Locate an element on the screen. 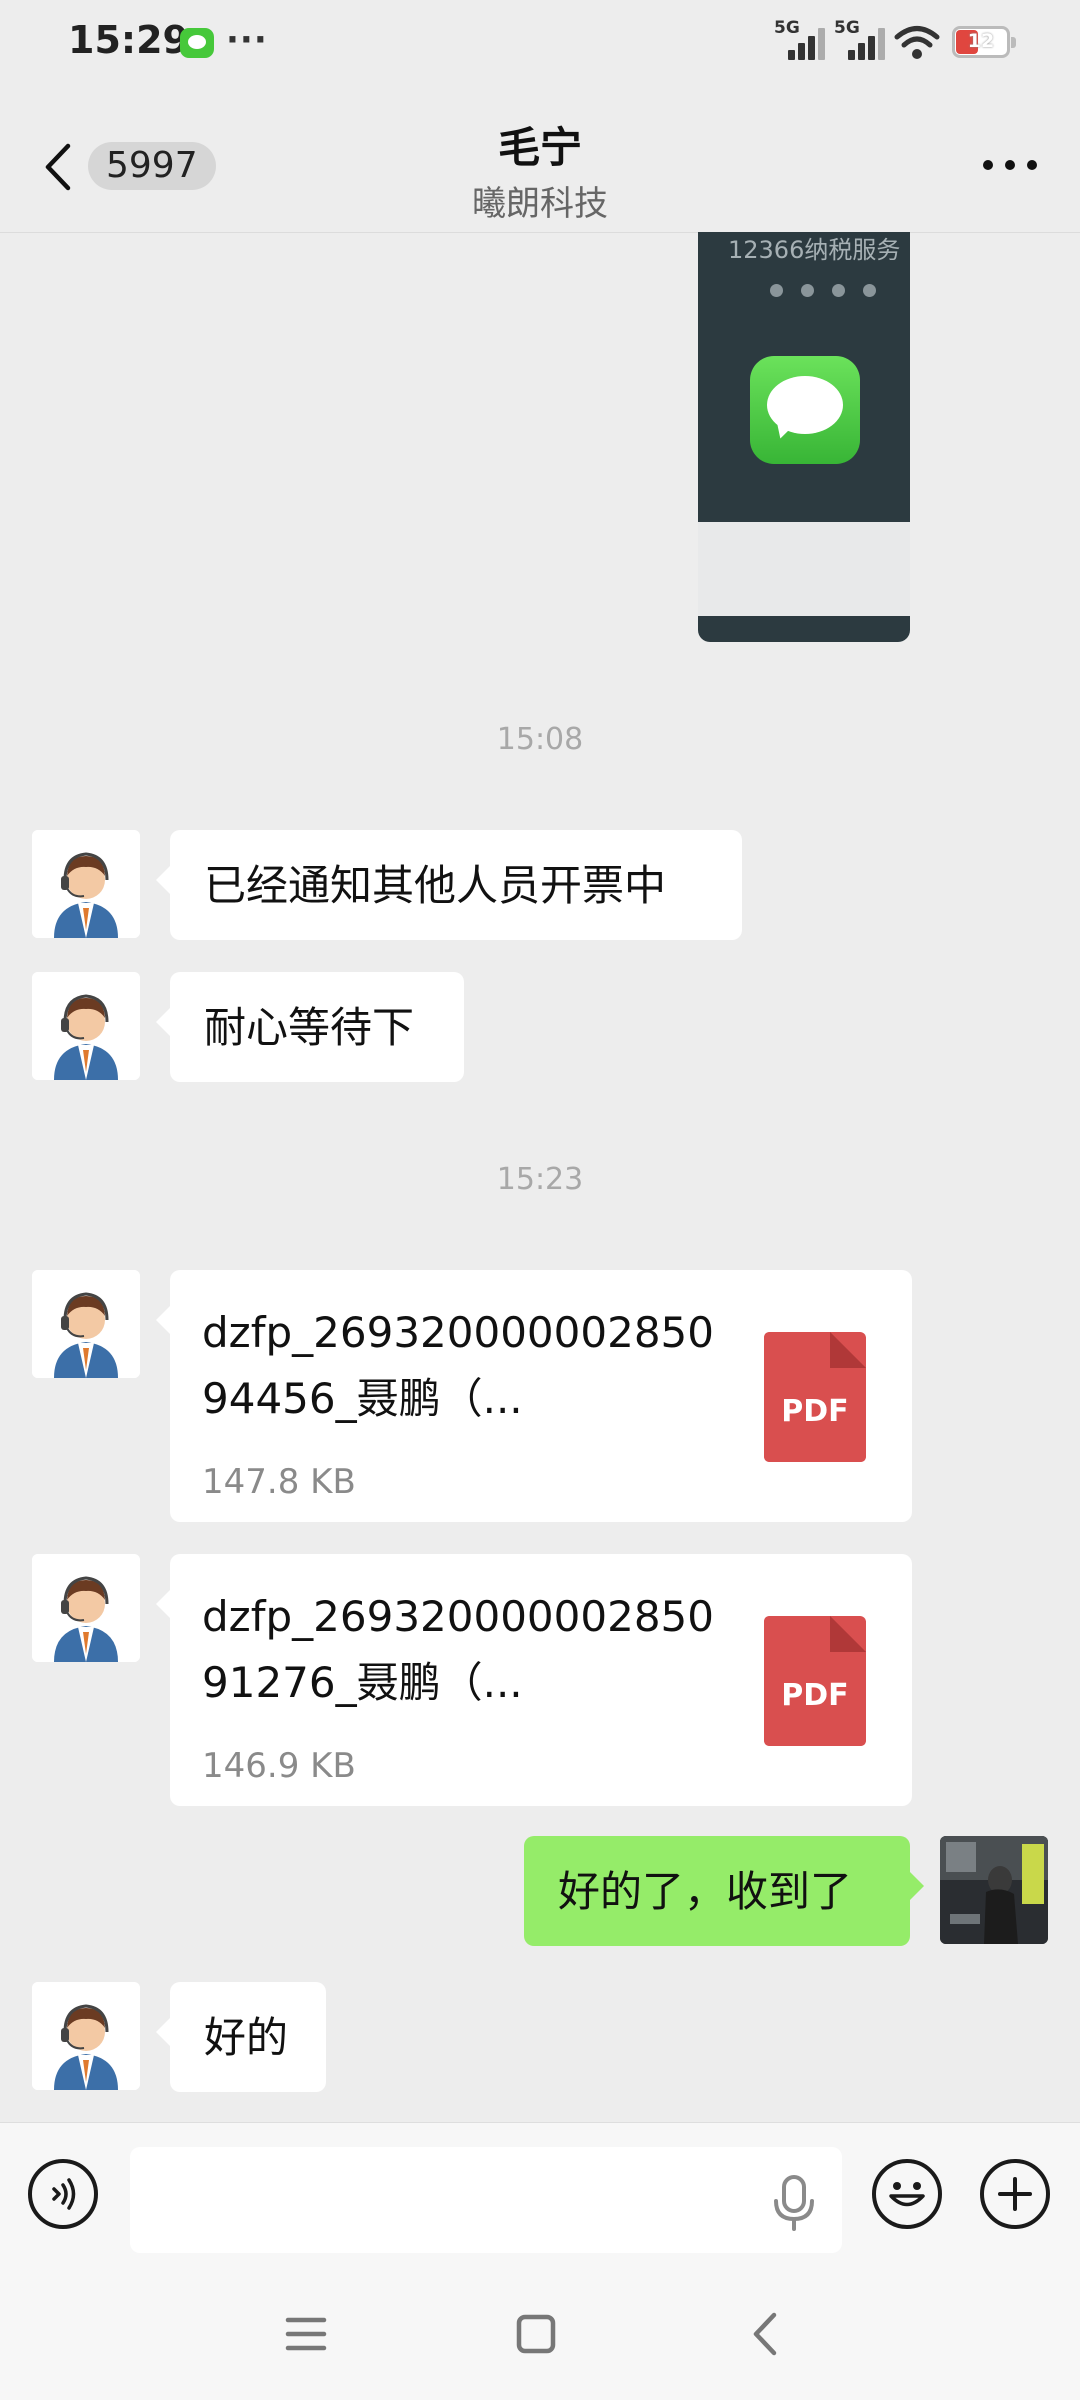  chat-header: 5997 毛宁 曦朗科技 is located at coordinates (540, 161).